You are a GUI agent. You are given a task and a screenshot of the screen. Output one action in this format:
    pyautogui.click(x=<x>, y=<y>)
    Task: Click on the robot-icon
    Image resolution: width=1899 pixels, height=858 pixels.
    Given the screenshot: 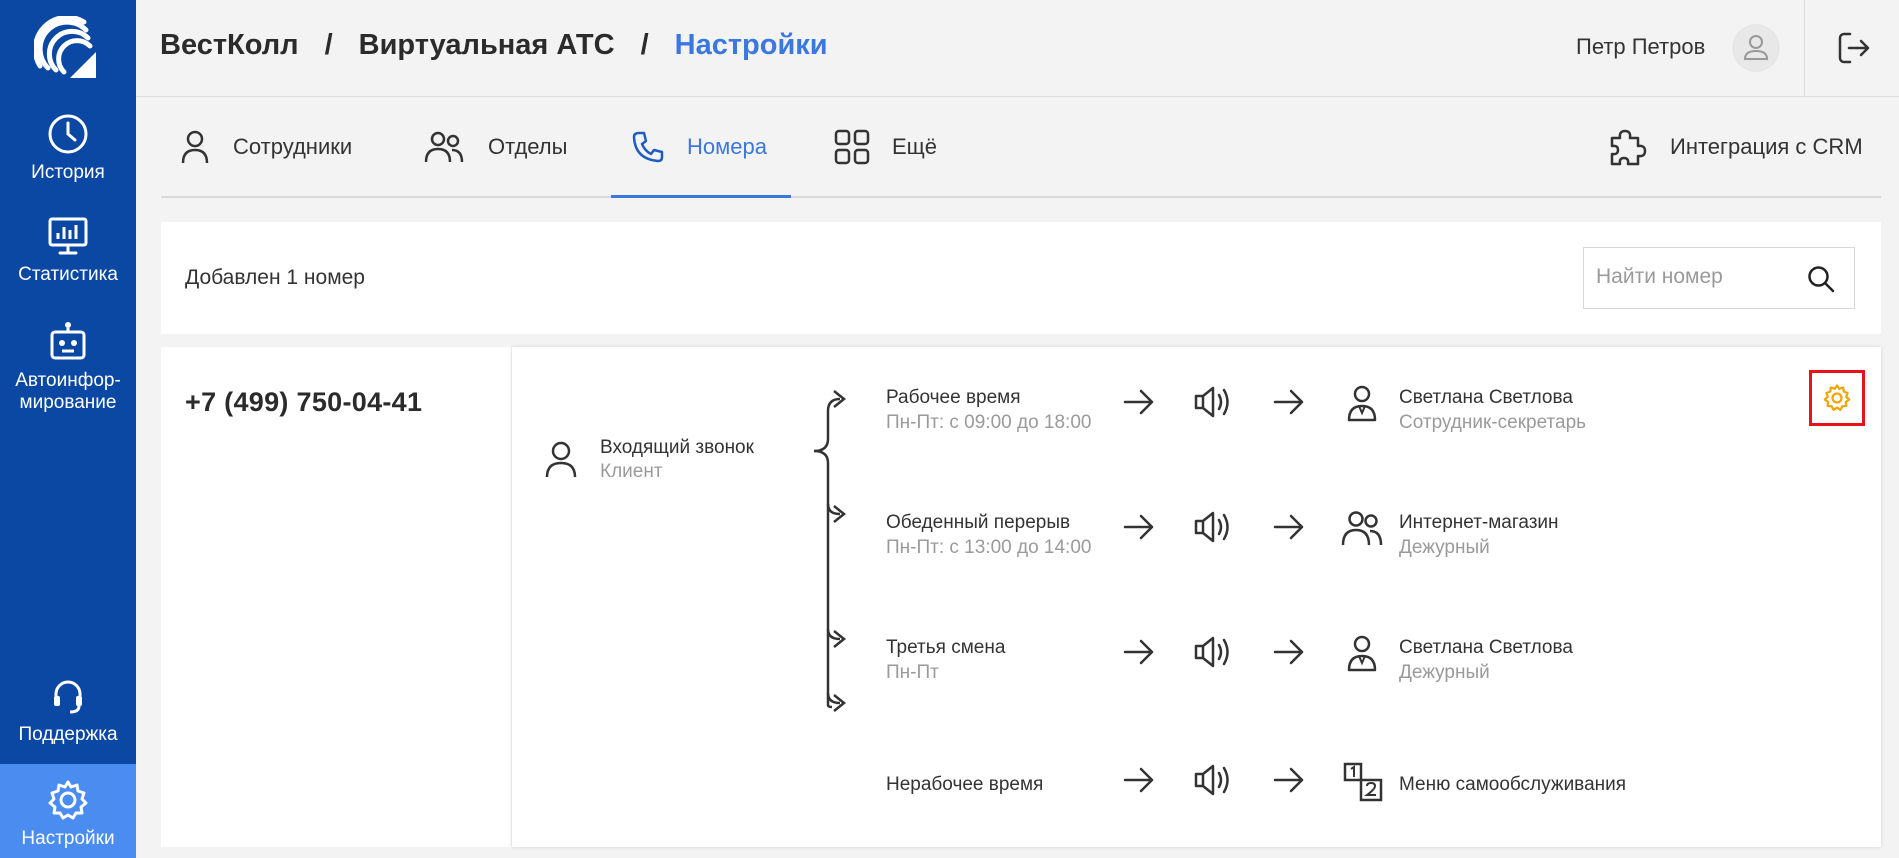 What is the action you would take?
    pyautogui.click(x=68, y=341)
    